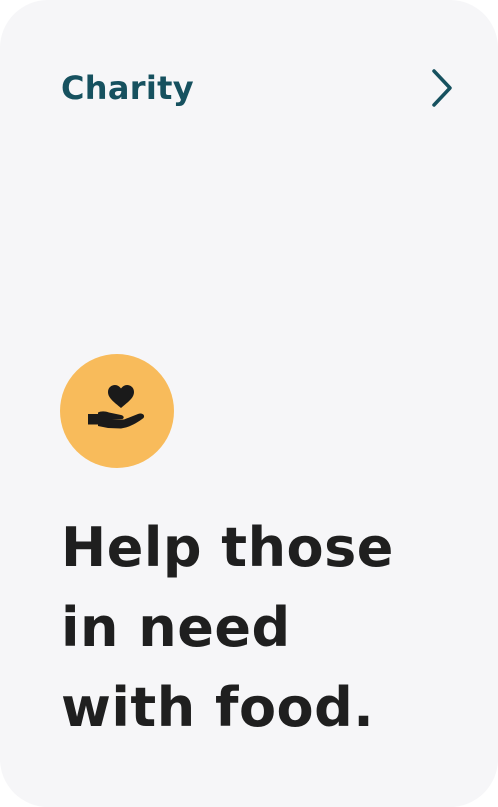  I want to click on heart-in-hand-icon, so click(117, 411).